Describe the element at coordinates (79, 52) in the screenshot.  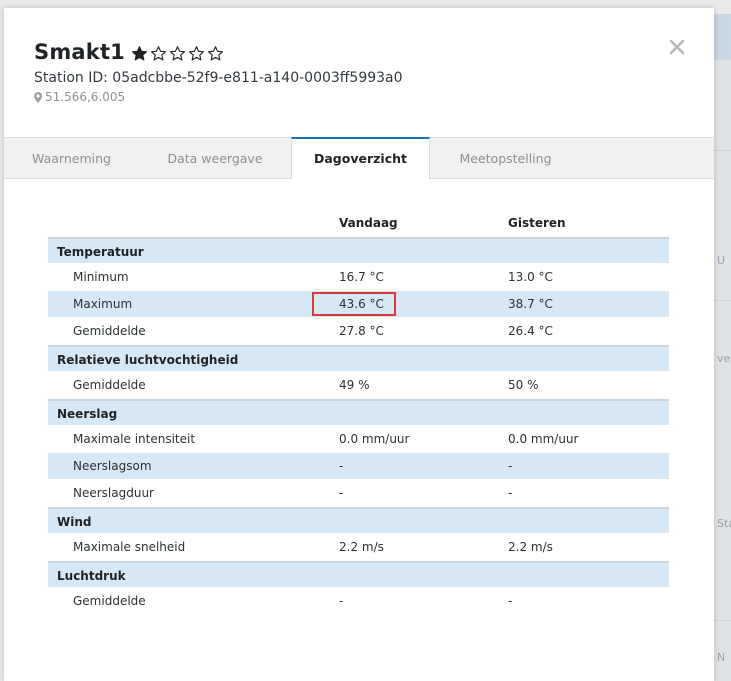
I see `station-name: Smakt1` at that location.